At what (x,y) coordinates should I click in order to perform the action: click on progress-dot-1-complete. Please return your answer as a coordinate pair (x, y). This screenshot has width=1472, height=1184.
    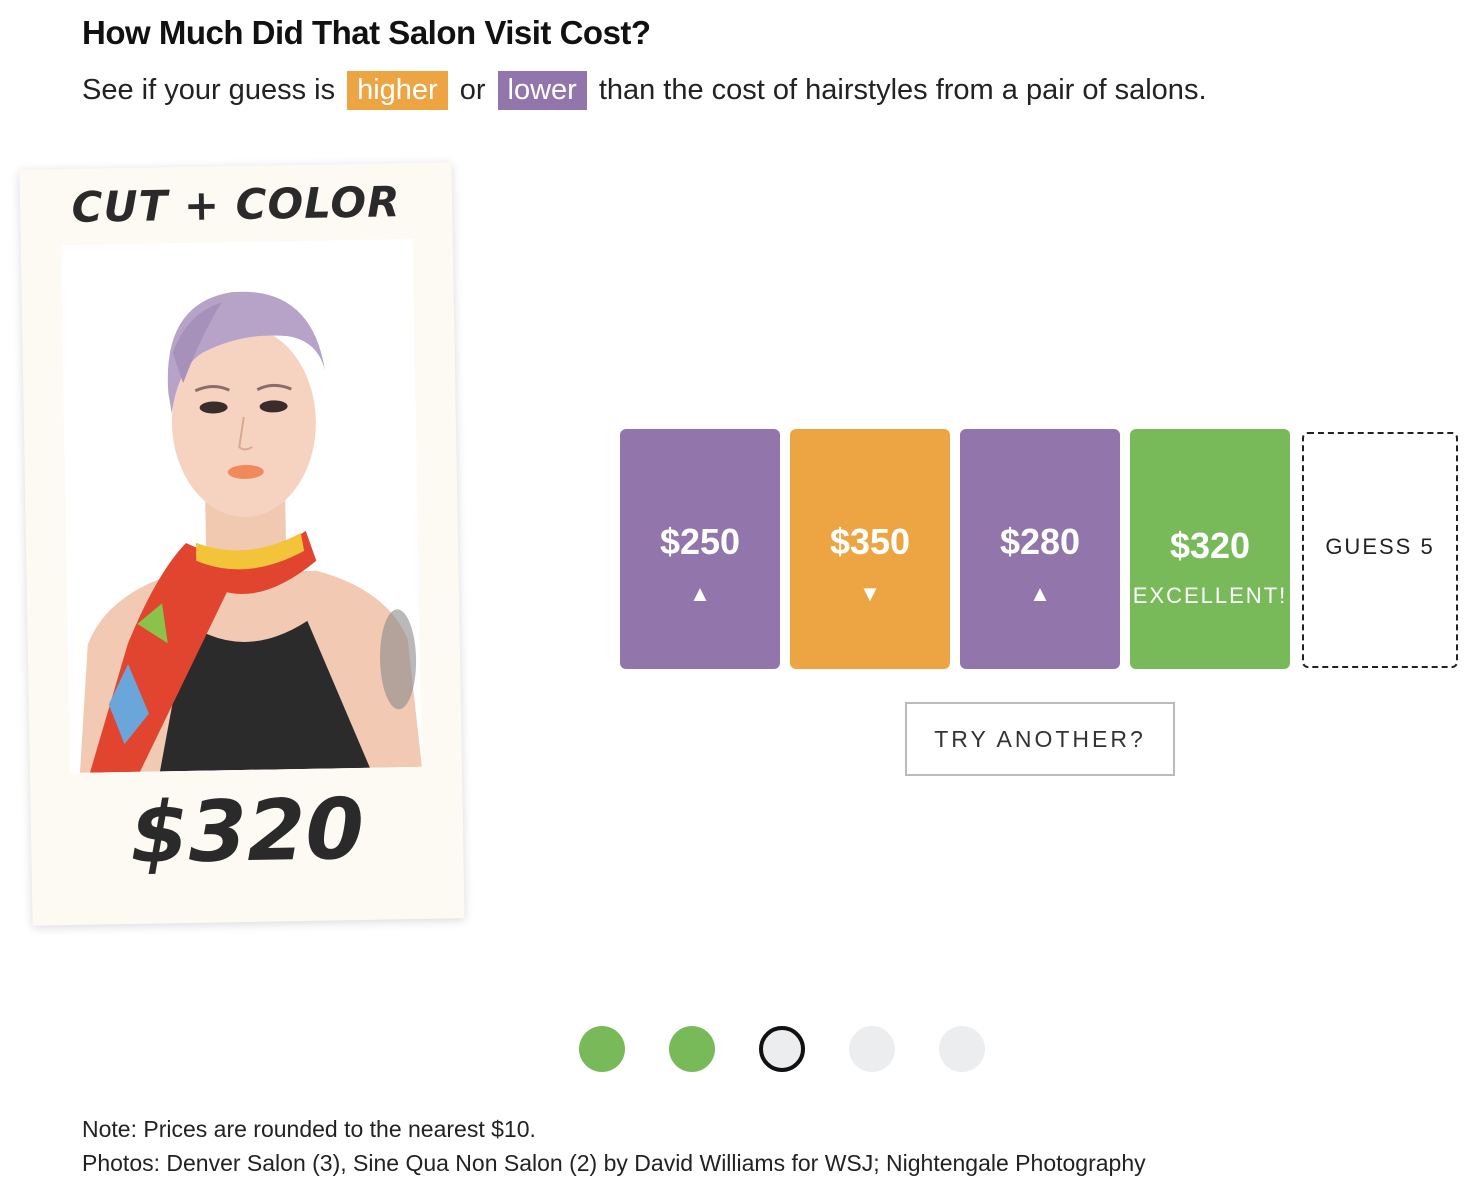
    Looking at the image, I should click on (602, 1049).